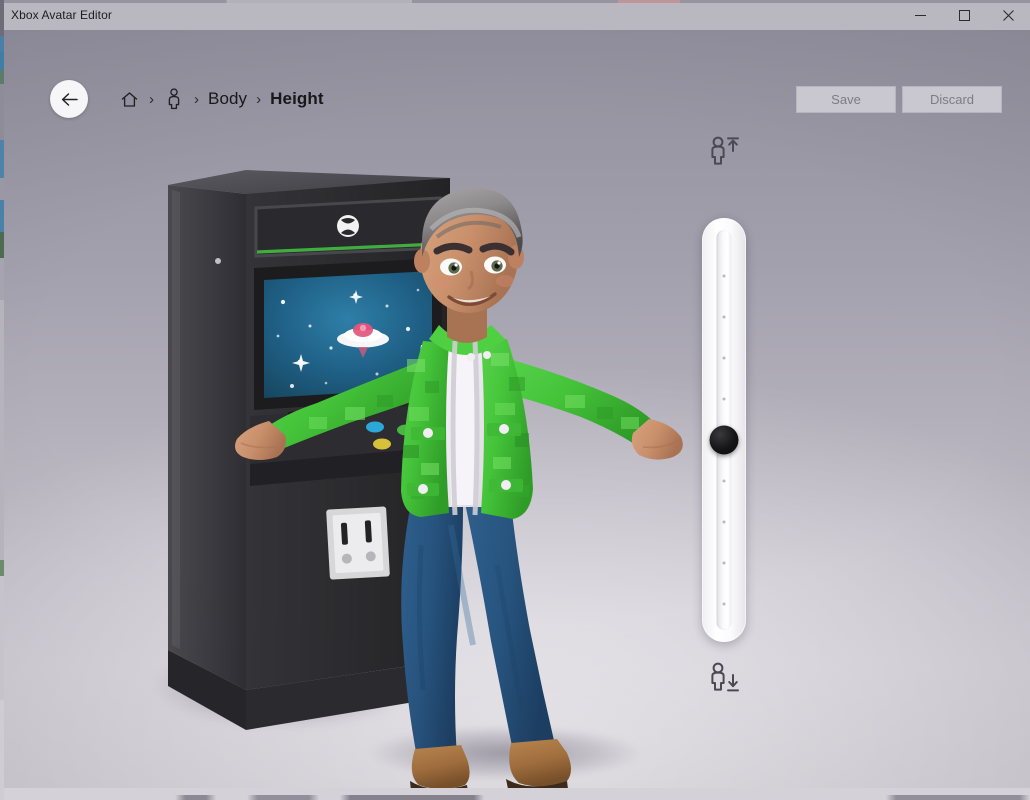 The width and height of the screenshot is (1030, 800). I want to click on height-slider-control, so click(724, 415).